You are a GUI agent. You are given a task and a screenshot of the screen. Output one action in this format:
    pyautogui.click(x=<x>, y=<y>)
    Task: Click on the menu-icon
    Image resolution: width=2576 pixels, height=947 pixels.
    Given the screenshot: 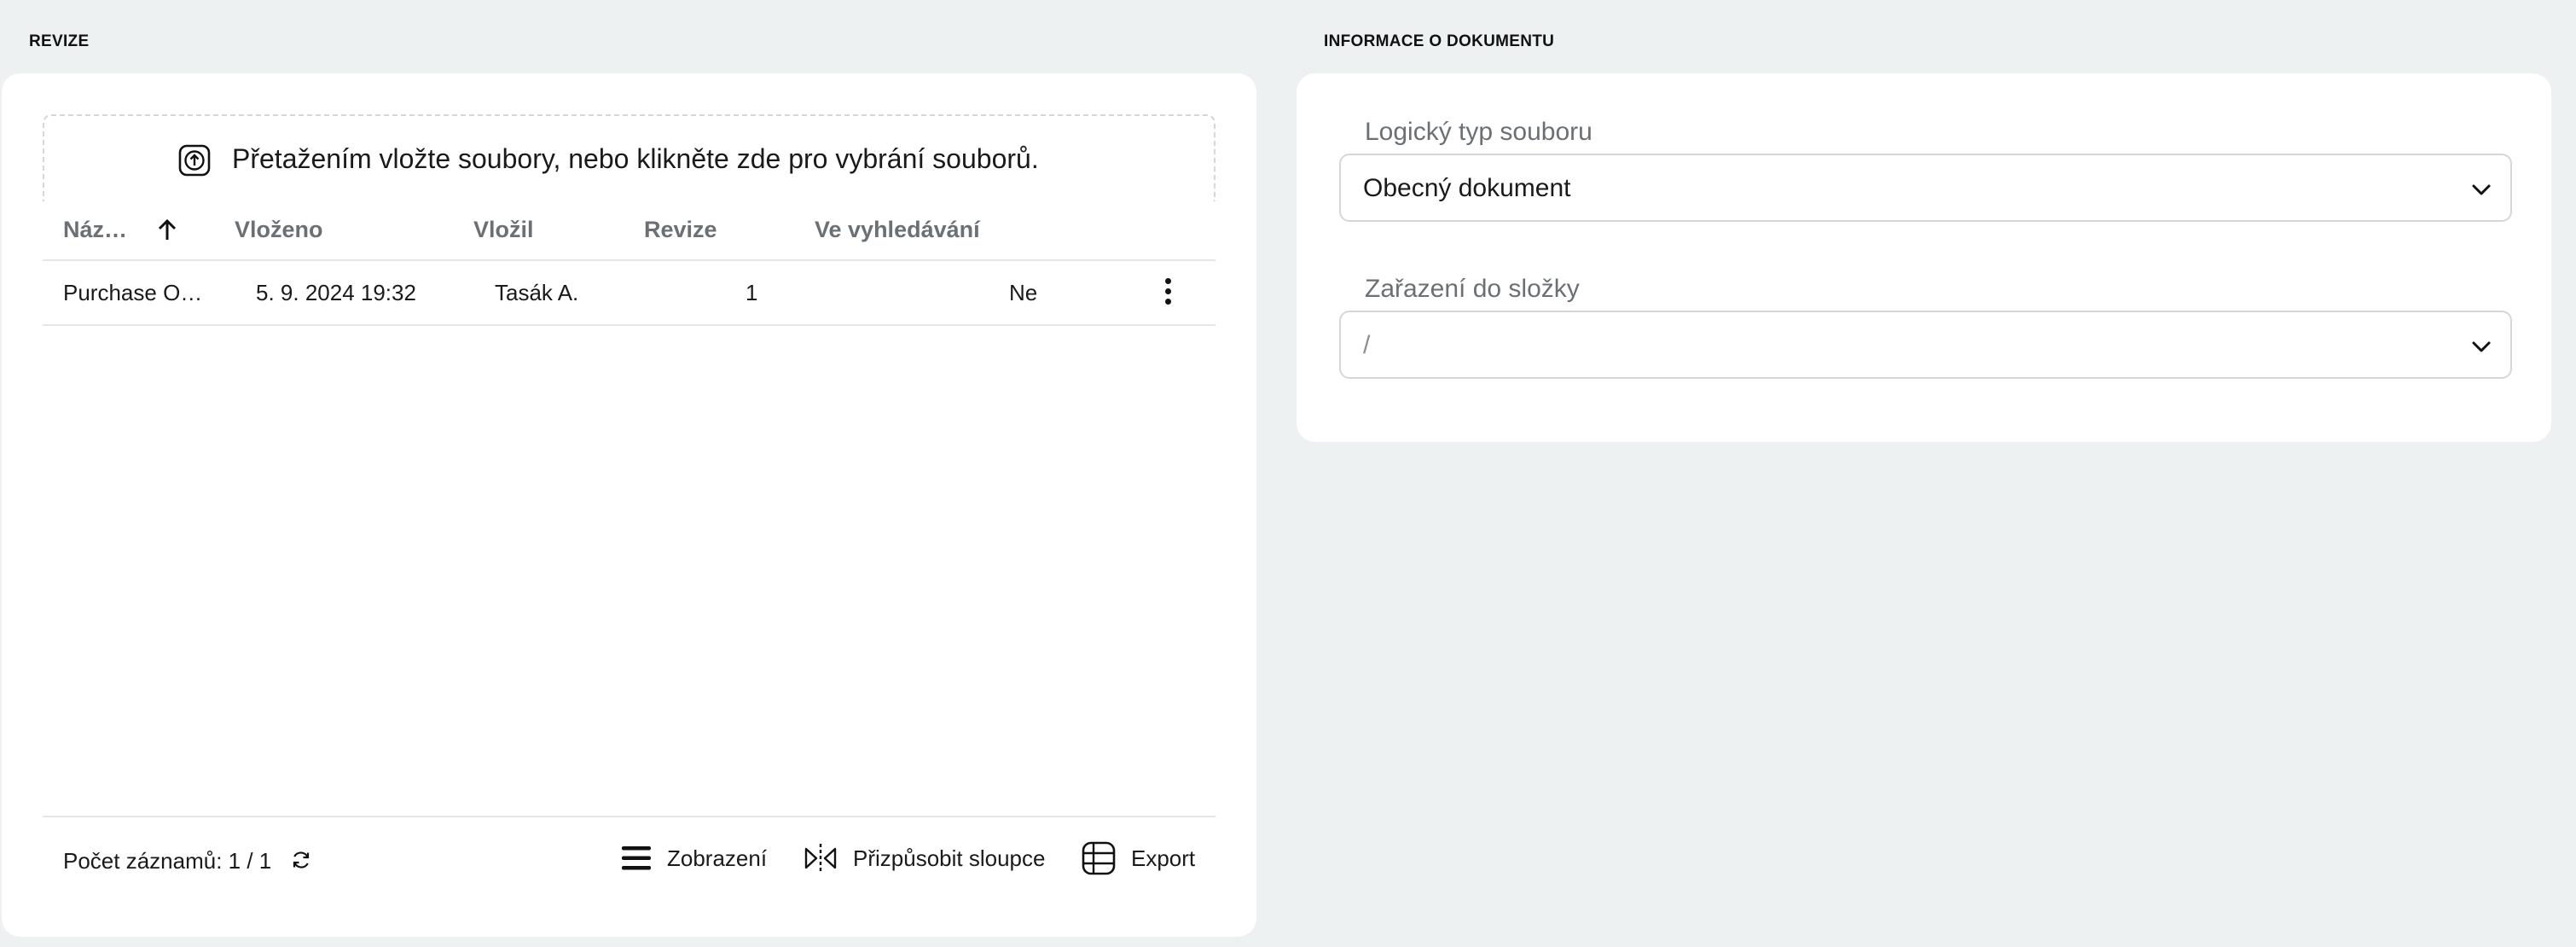 What is the action you would take?
    pyautogui.click(x=636, y=858)
    